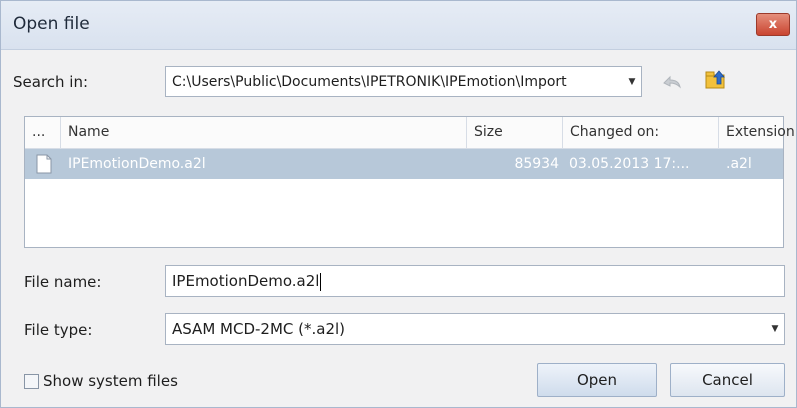 This screenshot has height=408, width=797. I want to click on folder-up-icon, so click(716, 79).